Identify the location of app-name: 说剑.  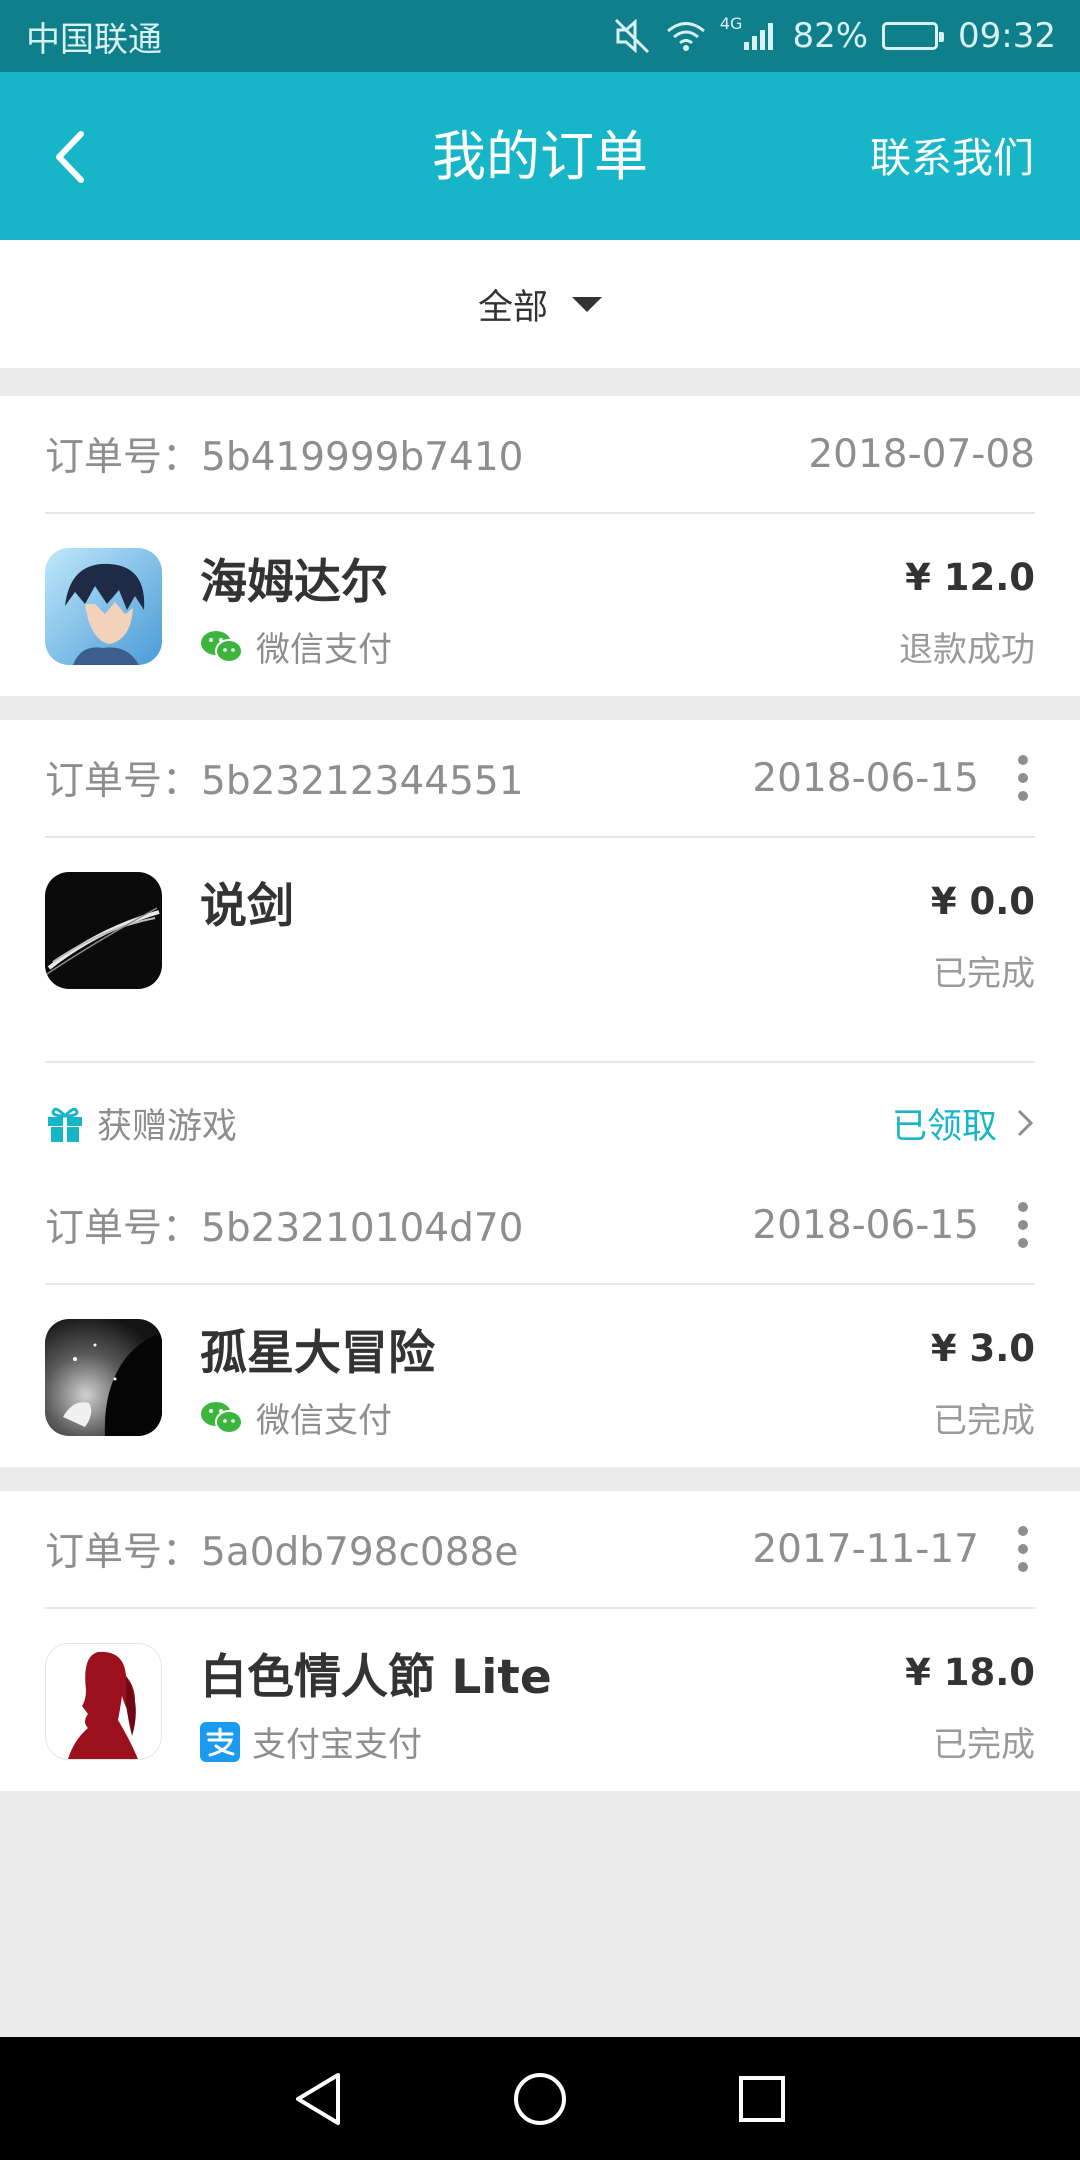
(247, 906).